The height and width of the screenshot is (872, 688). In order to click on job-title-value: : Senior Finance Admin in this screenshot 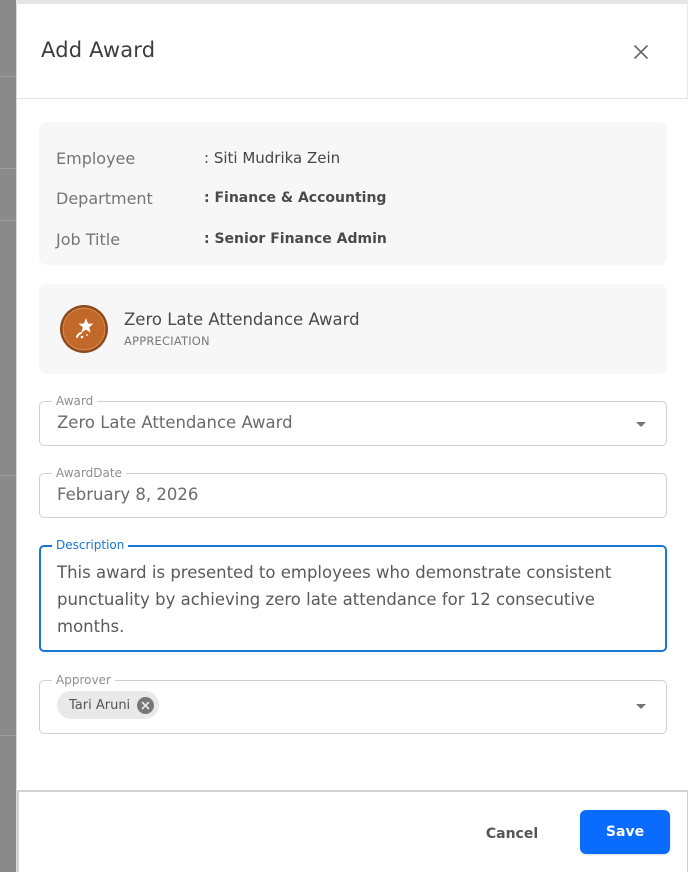, I will do `click(295, 239)`.